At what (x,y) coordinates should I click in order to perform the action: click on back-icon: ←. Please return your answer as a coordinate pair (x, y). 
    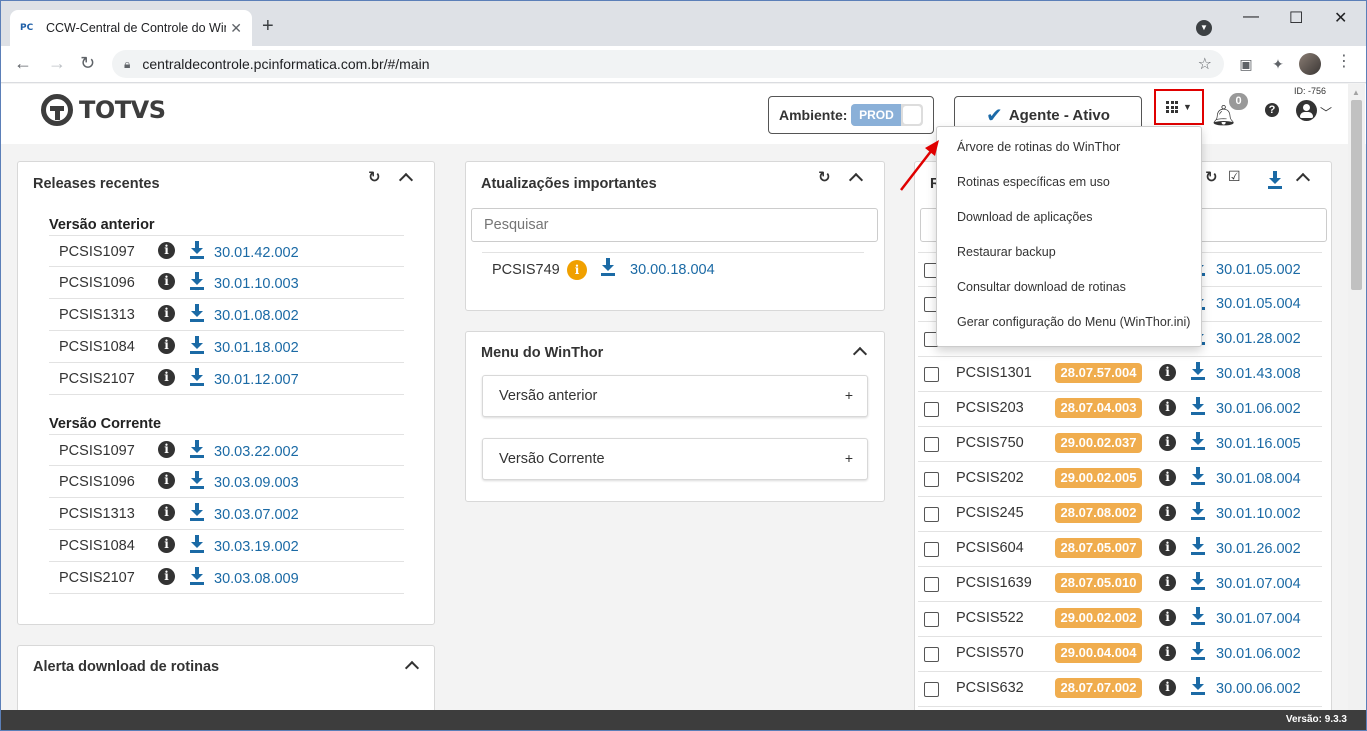
    Looking at the image, I should click on (23, 63).